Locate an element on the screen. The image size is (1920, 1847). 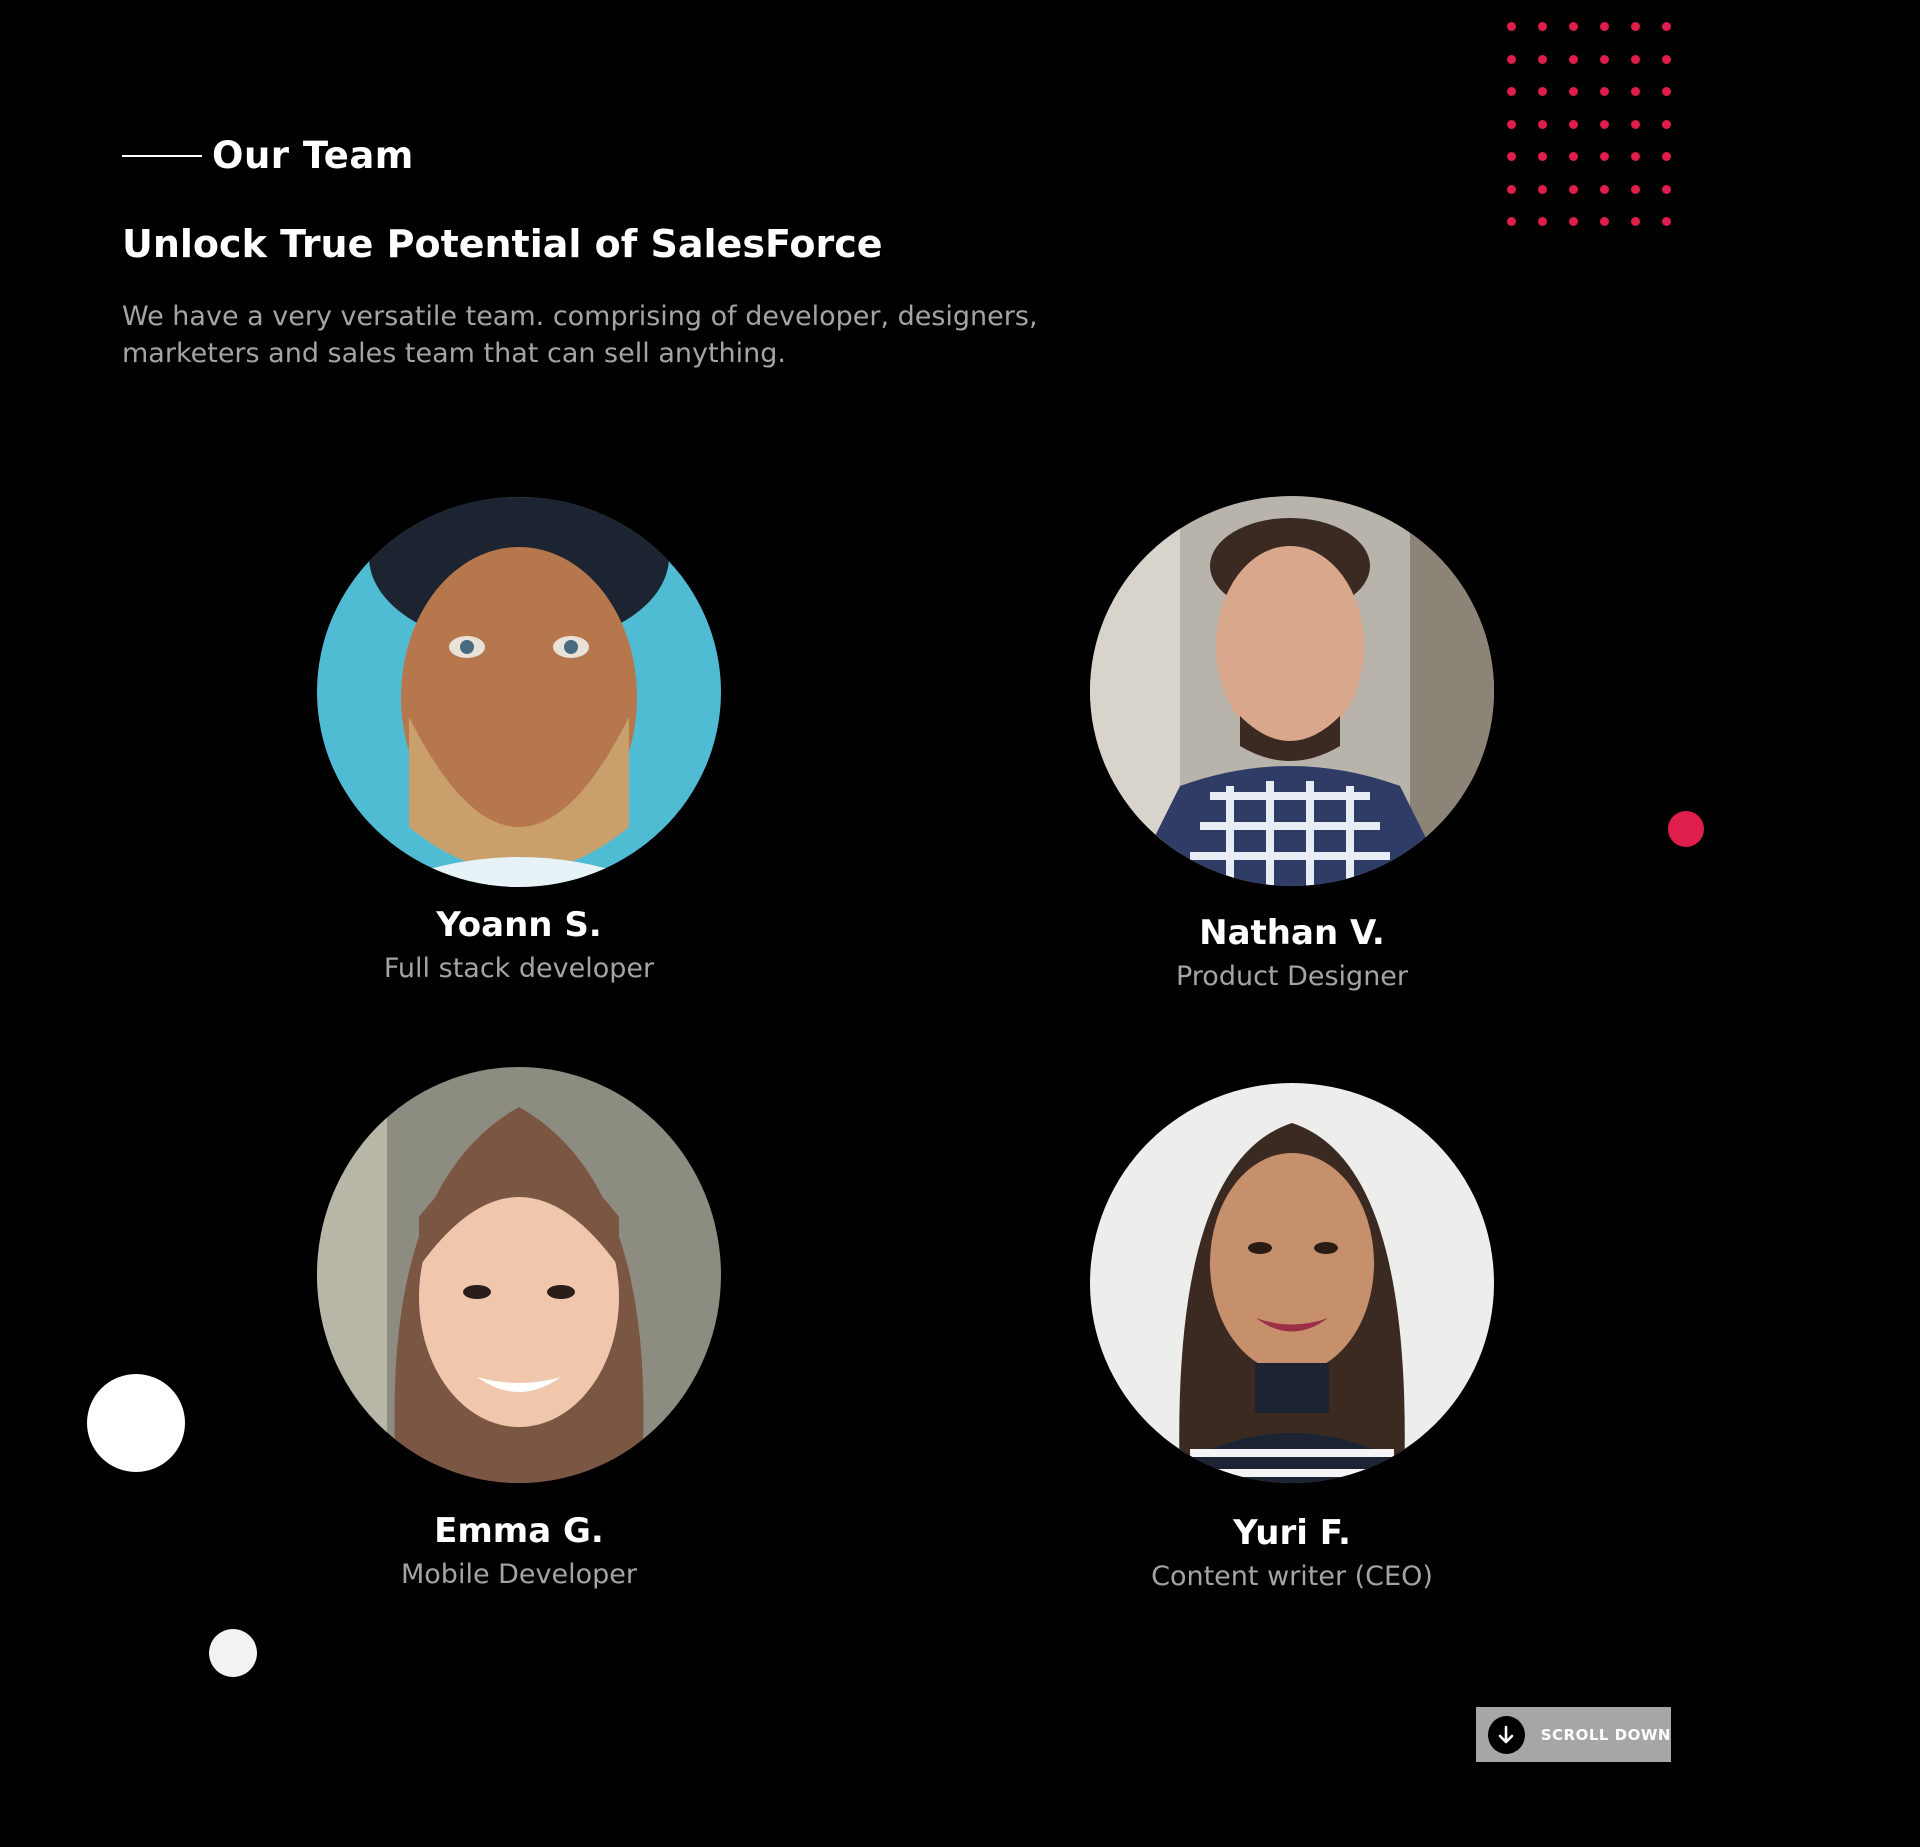
decorative-red-dot is located at coordinates (1686, 829).